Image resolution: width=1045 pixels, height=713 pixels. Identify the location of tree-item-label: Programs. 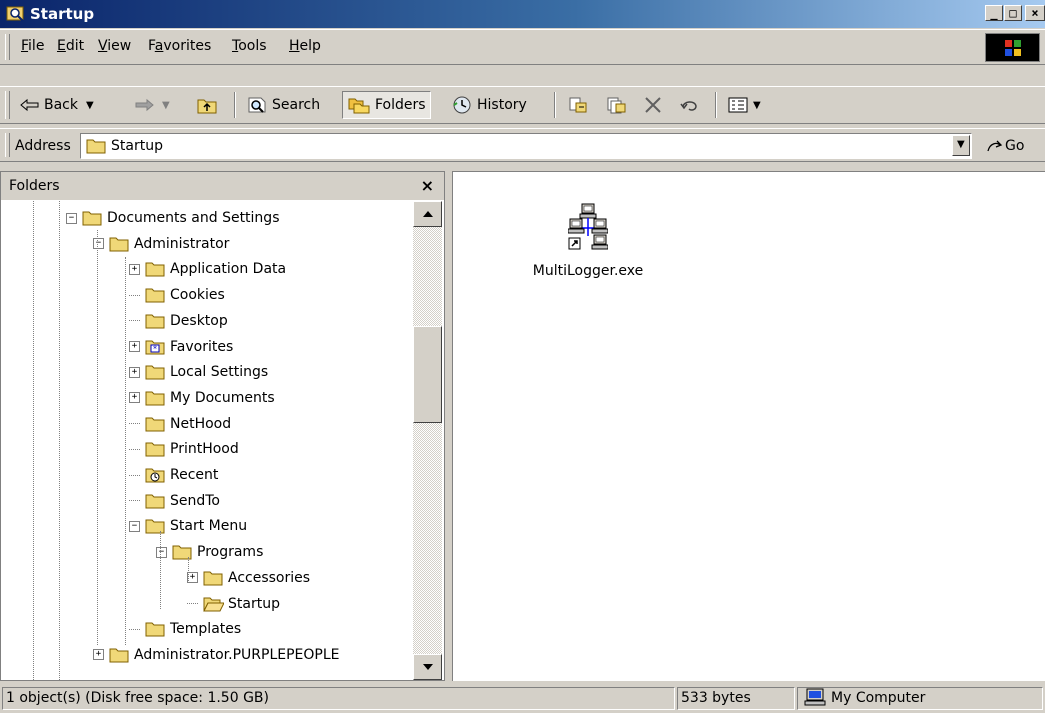
(230, 552).